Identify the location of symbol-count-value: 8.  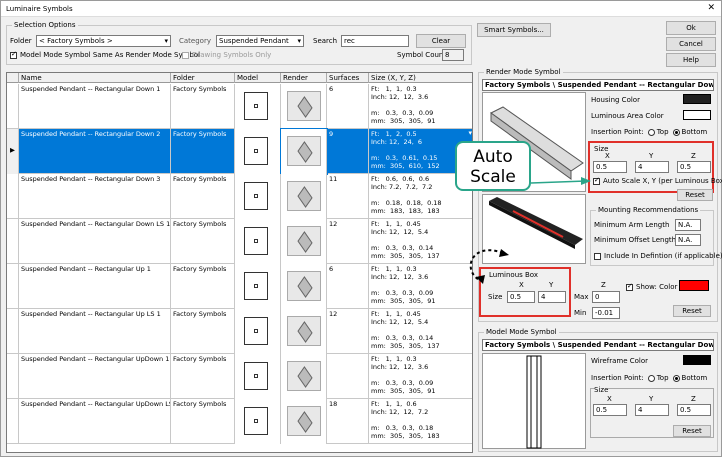
(453, 55).